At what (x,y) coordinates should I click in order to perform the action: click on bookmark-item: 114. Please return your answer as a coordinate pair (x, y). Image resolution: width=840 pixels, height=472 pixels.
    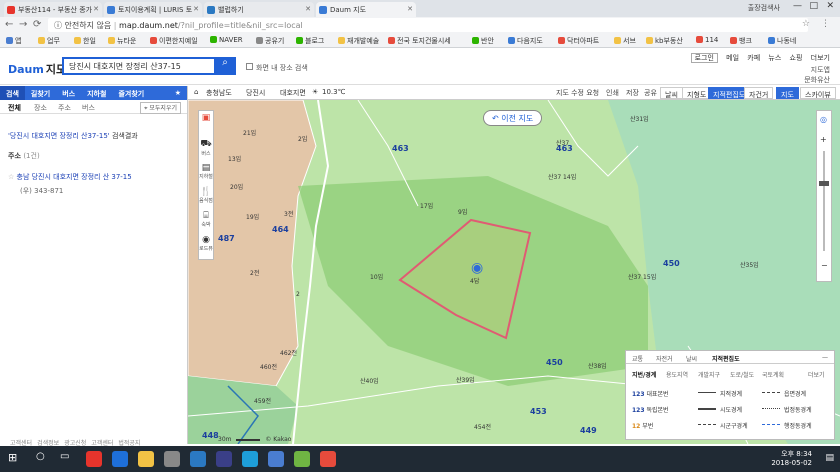
    Looking at the image, I should click on (707, 40).